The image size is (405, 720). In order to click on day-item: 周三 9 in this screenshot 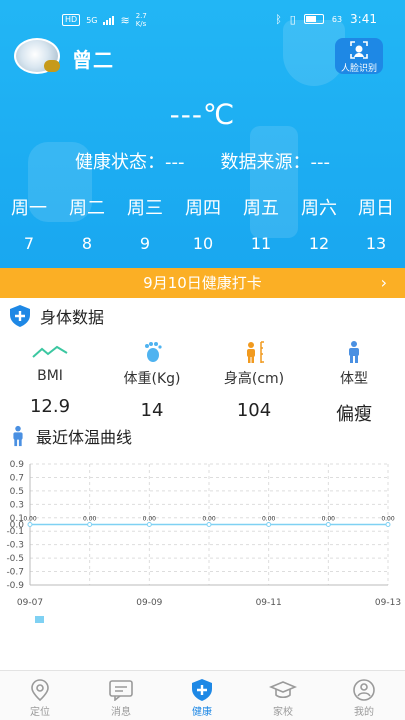, I will do `click(145, 224)`.